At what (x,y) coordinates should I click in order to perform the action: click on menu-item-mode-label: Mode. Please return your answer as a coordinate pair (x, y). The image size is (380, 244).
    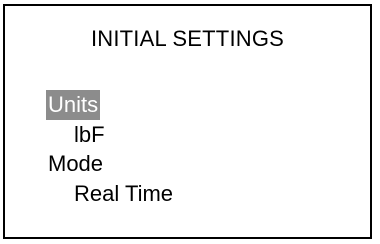
    Looking at the image, I should click on (76, 163).